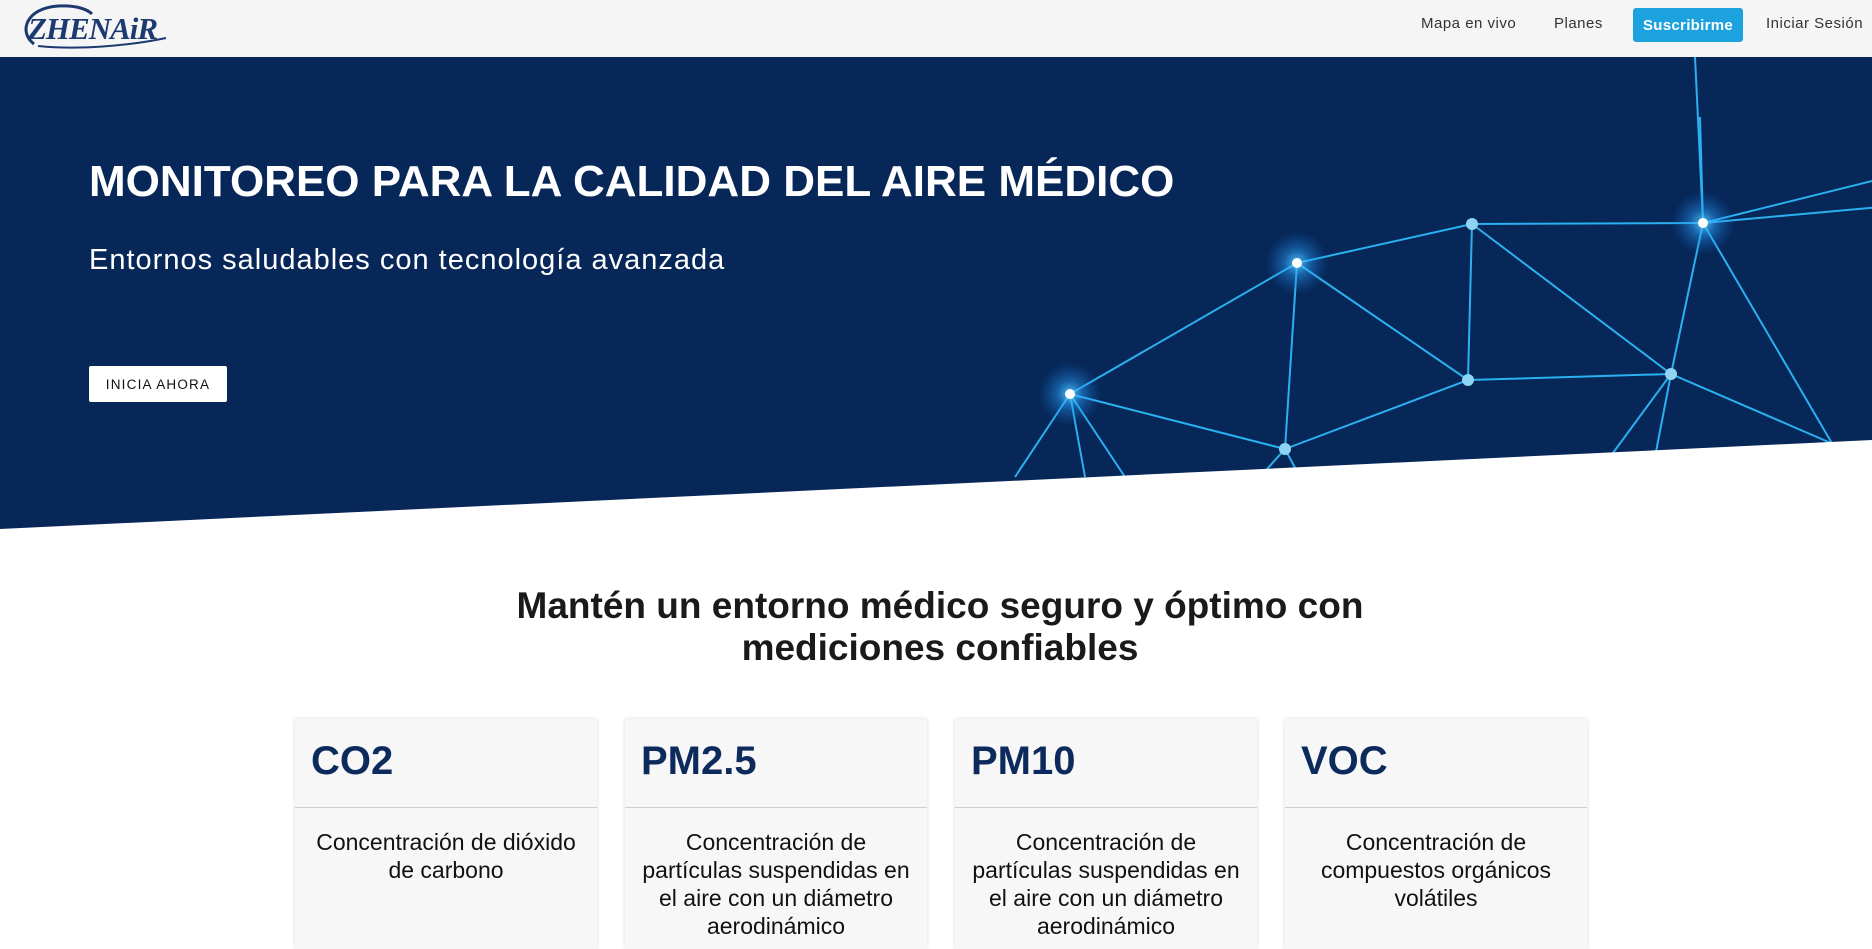  Describe the element at coordinates (1344, 761) in the screenshot. I see `card-title: VOC` at that location.